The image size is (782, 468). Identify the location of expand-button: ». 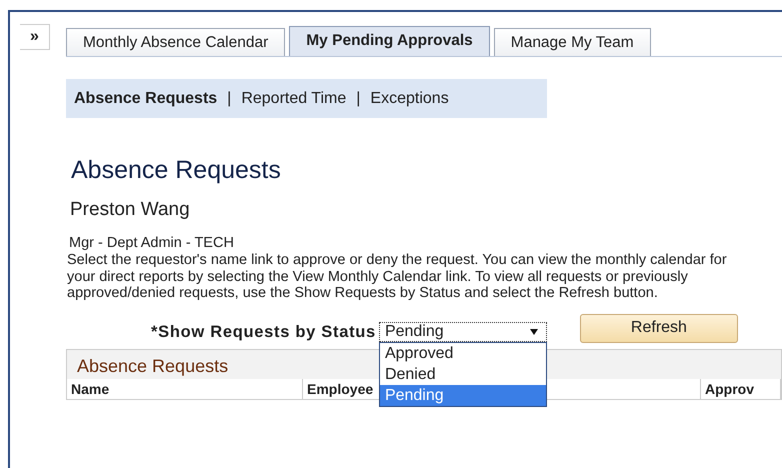
(35, 37).